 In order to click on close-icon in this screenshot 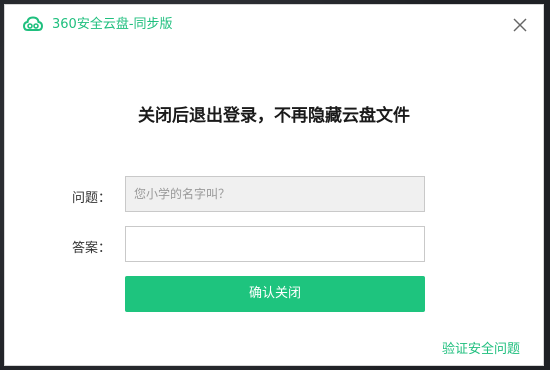, I will do `click(520, 25)`.